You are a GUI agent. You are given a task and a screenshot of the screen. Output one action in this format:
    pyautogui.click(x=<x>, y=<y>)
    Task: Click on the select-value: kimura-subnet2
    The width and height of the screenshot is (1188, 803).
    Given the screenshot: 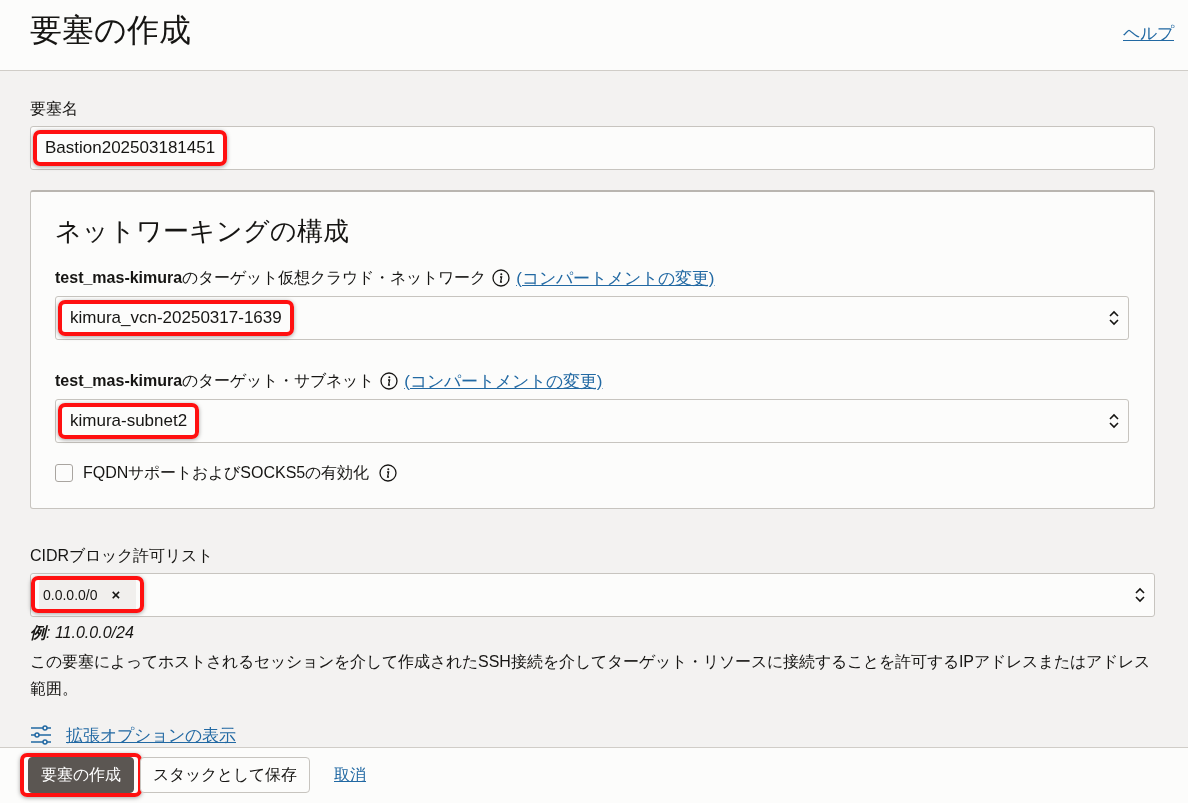 What is the action you would take?
    pyautogui.click(x=129, y=420)
    